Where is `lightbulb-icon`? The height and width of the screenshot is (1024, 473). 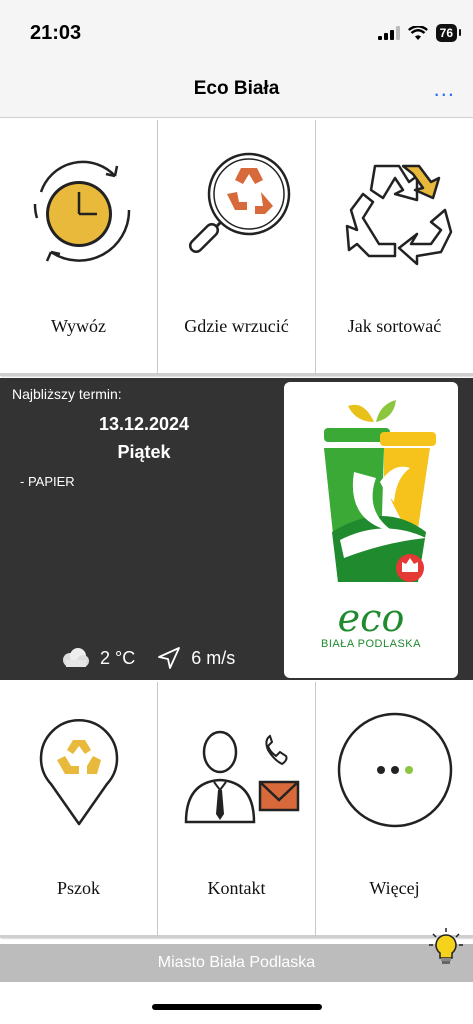 lightbulb-icon is located at coordinates (446, 948).